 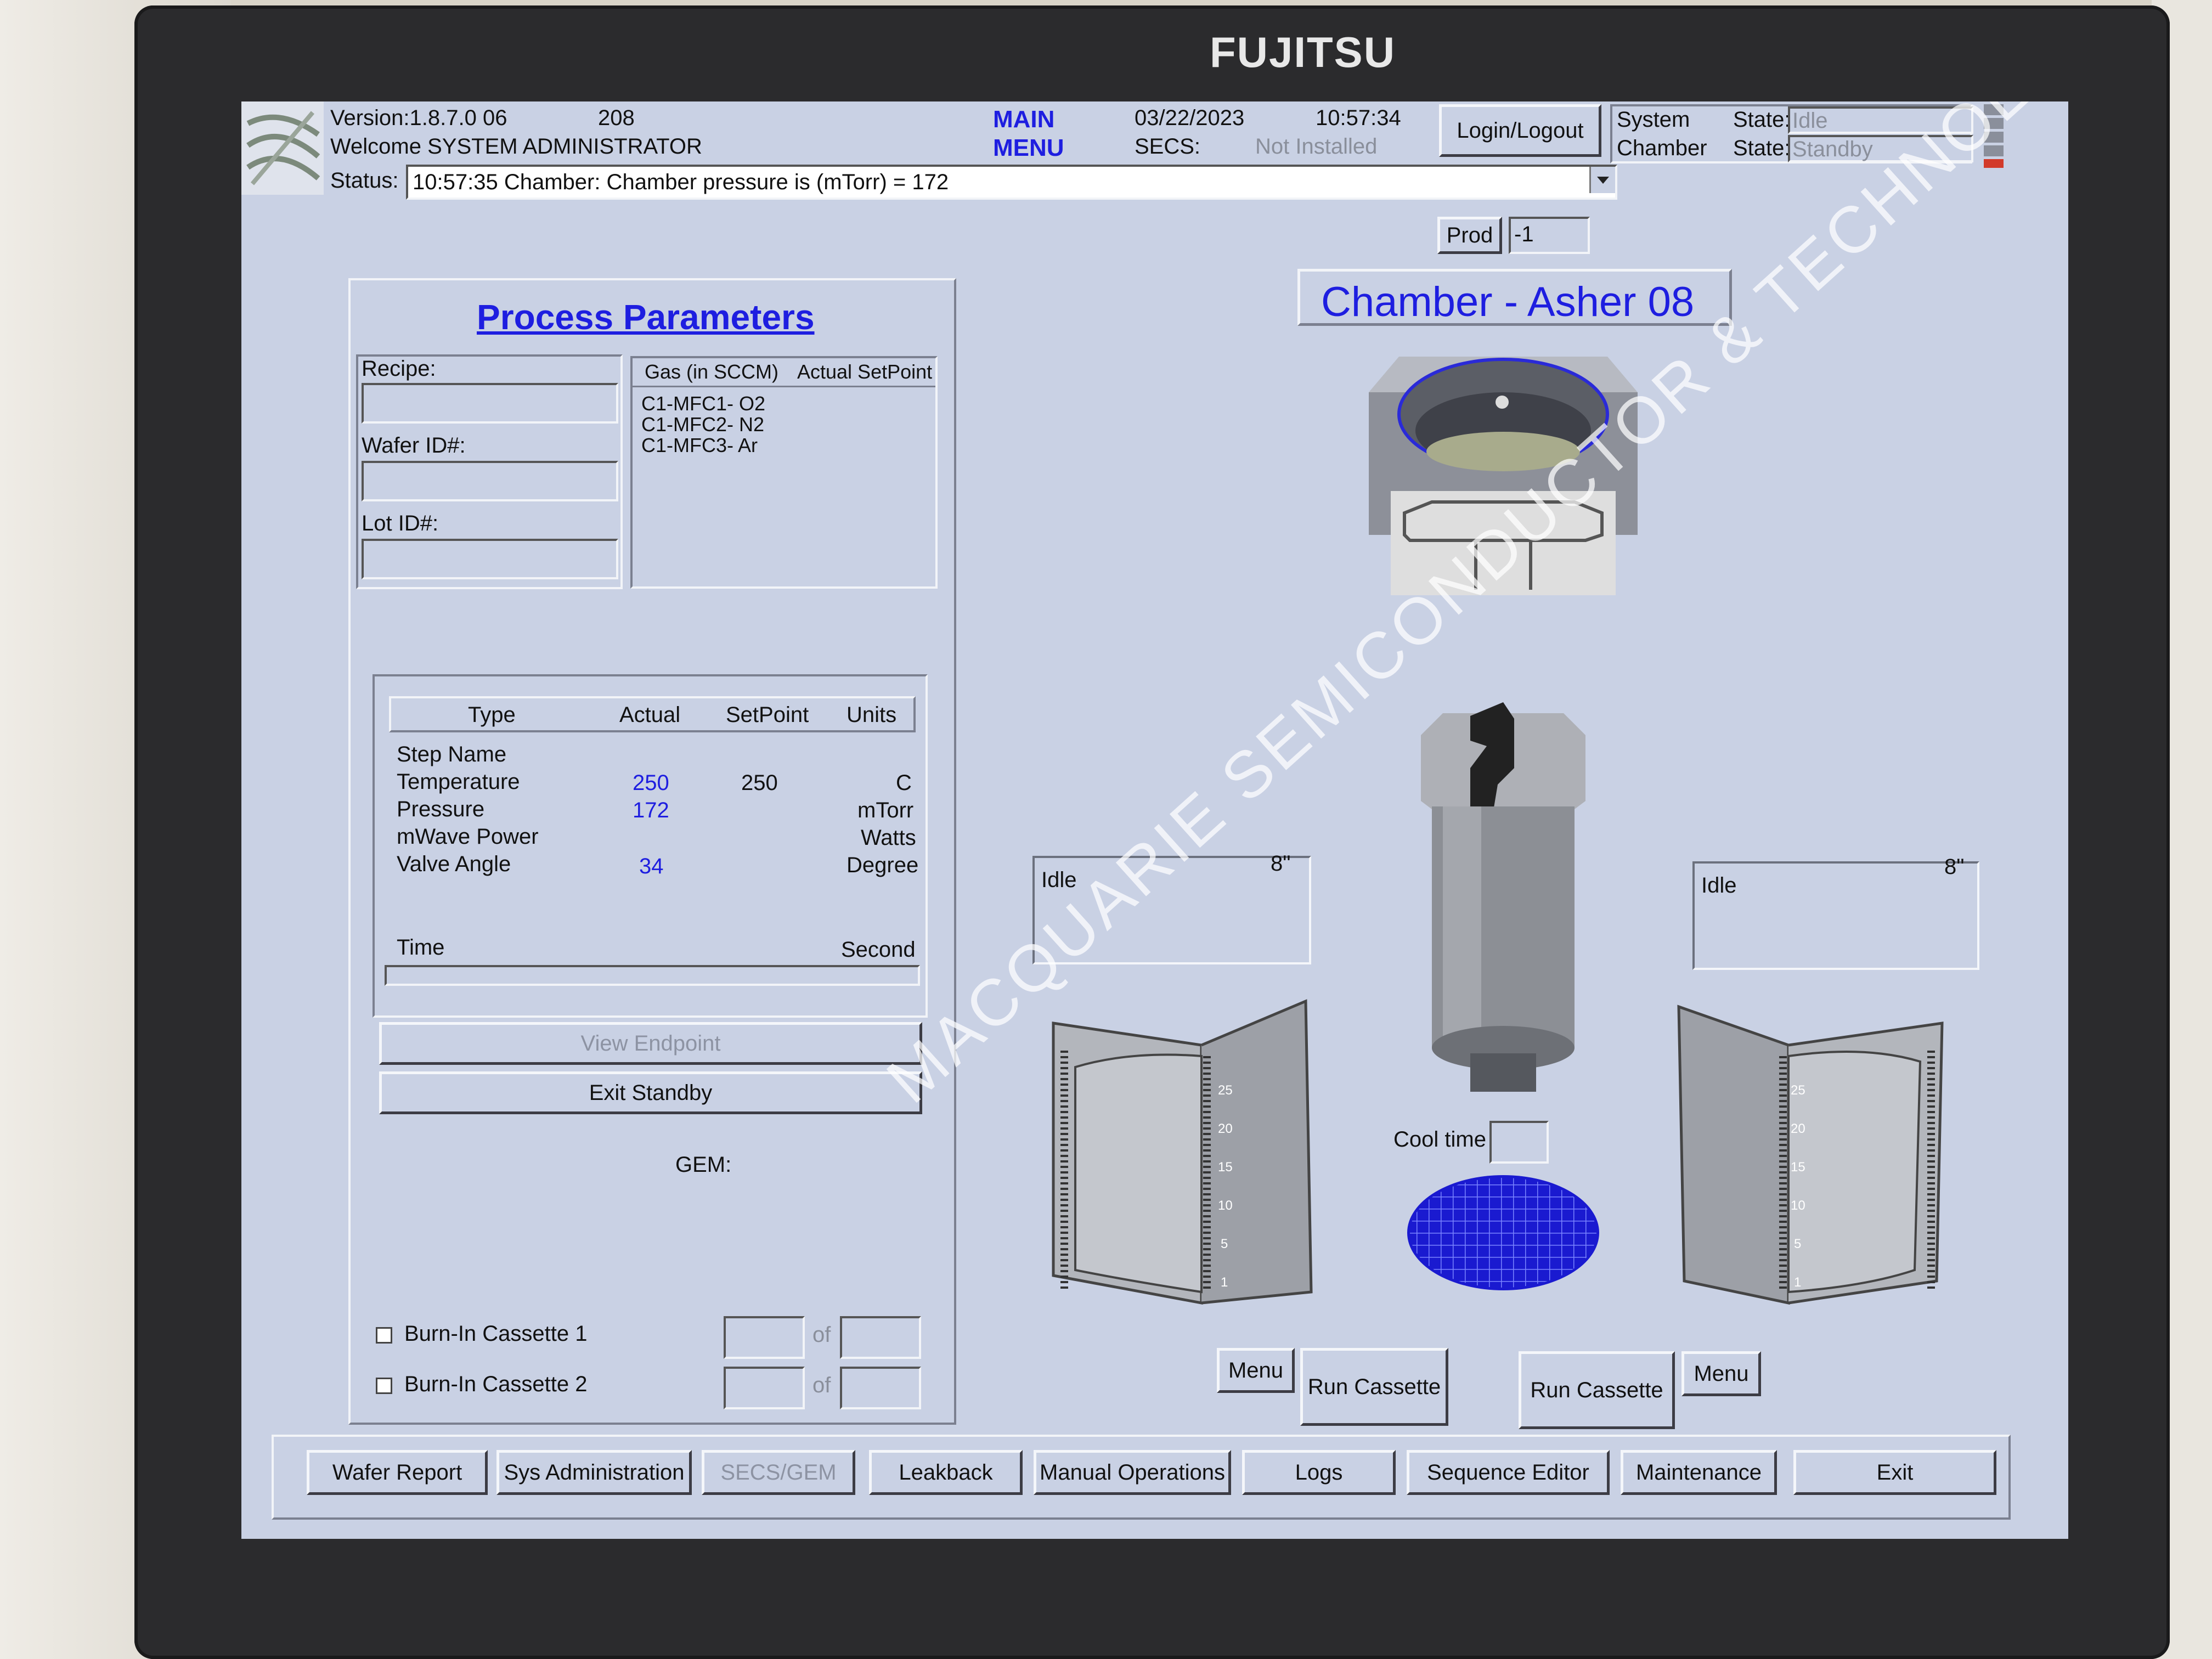 What do you see at coordinates (703, 1165) in the screenshot?
I see `gem-label: GEM:` at bounding box center [703, 1165].